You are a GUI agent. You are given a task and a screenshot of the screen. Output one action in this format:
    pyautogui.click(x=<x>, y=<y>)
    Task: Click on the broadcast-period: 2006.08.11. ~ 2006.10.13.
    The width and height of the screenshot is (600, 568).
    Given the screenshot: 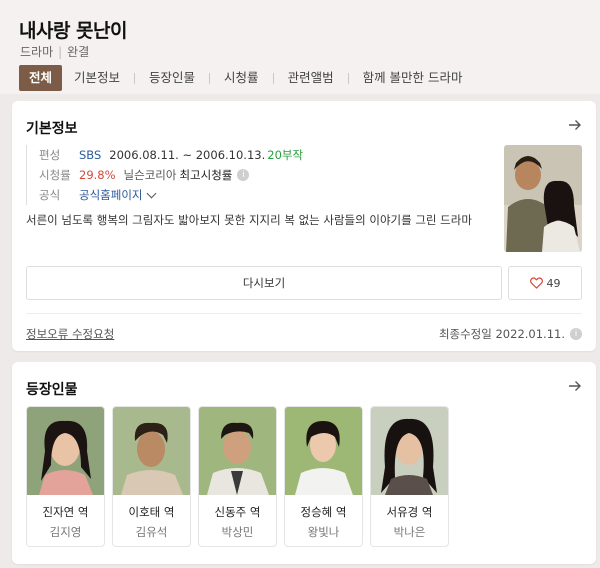 What is the action you would take?
    pyautogui.click(x=187, y=155)
    